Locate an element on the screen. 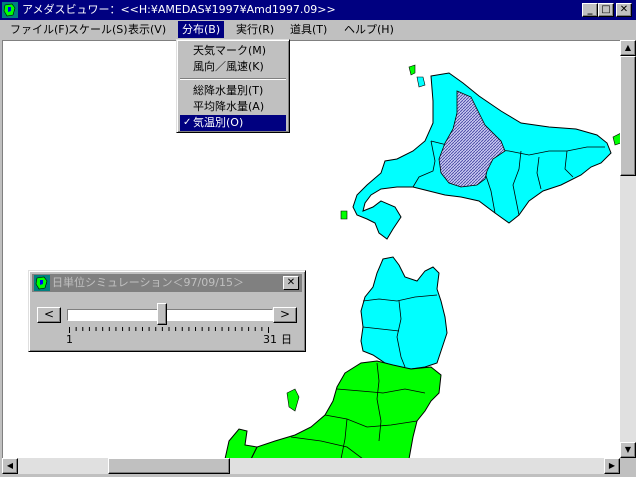 The image size is (636, 477). dialog-title-bar: 日単位シミュレーション＜97/09/15＞ ✕ is located at coordinates (167, 283).